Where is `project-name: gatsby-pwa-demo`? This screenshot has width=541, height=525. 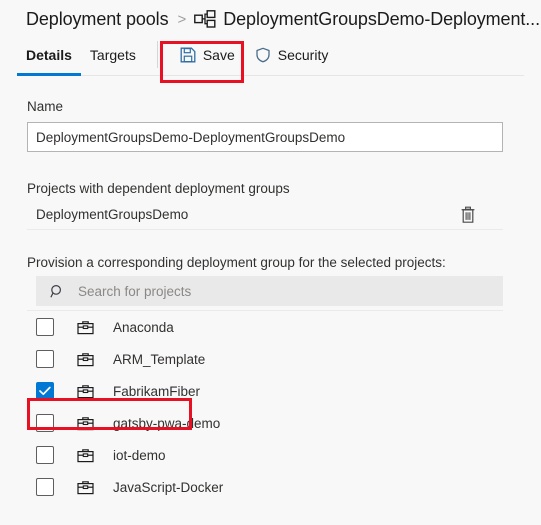 project-name: gatsby-pwa-demo is located at coordinates (167, 423).